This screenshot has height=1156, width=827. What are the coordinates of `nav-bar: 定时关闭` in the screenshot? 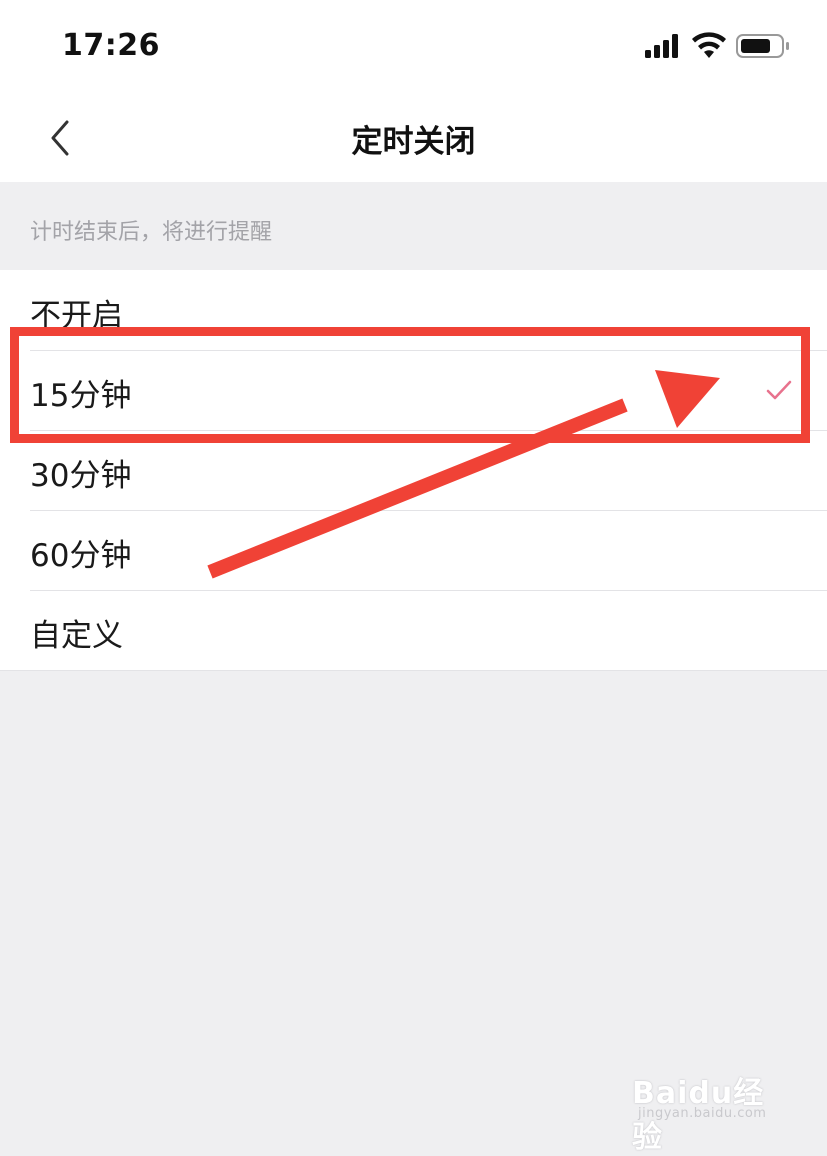 It's located at (413, 136).